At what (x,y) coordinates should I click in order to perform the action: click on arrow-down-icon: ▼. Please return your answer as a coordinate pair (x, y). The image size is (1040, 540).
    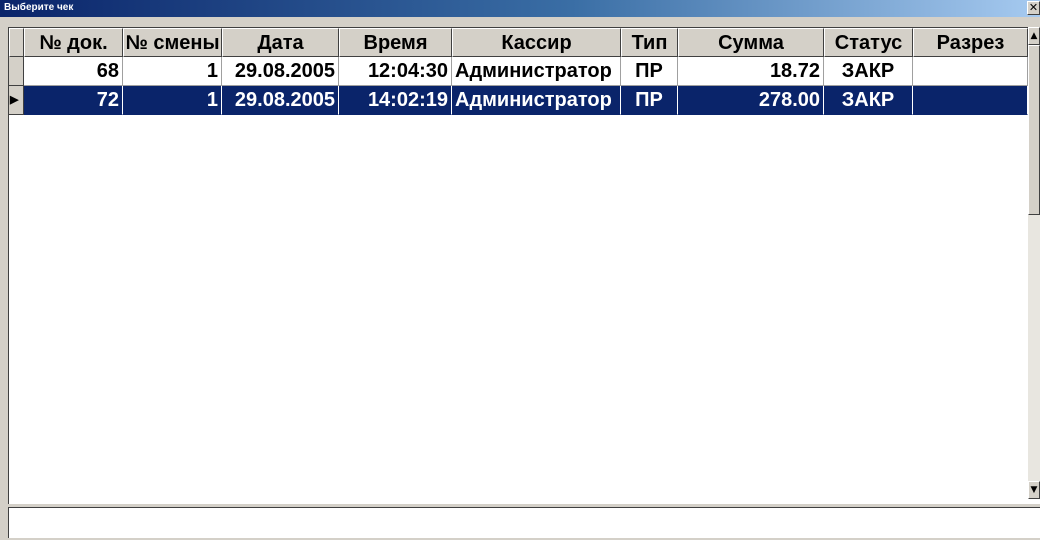
    Looking at the image, I should click on (1034, 490).